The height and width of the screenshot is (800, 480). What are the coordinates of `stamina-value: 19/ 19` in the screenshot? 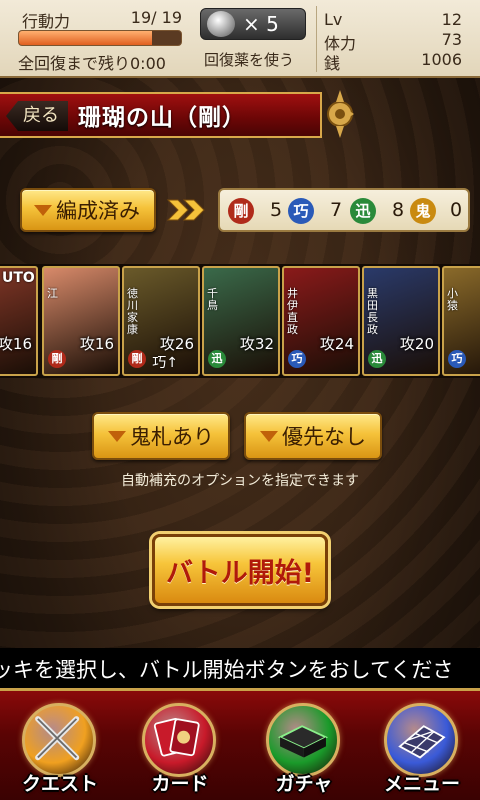 It's located at (156, 17).